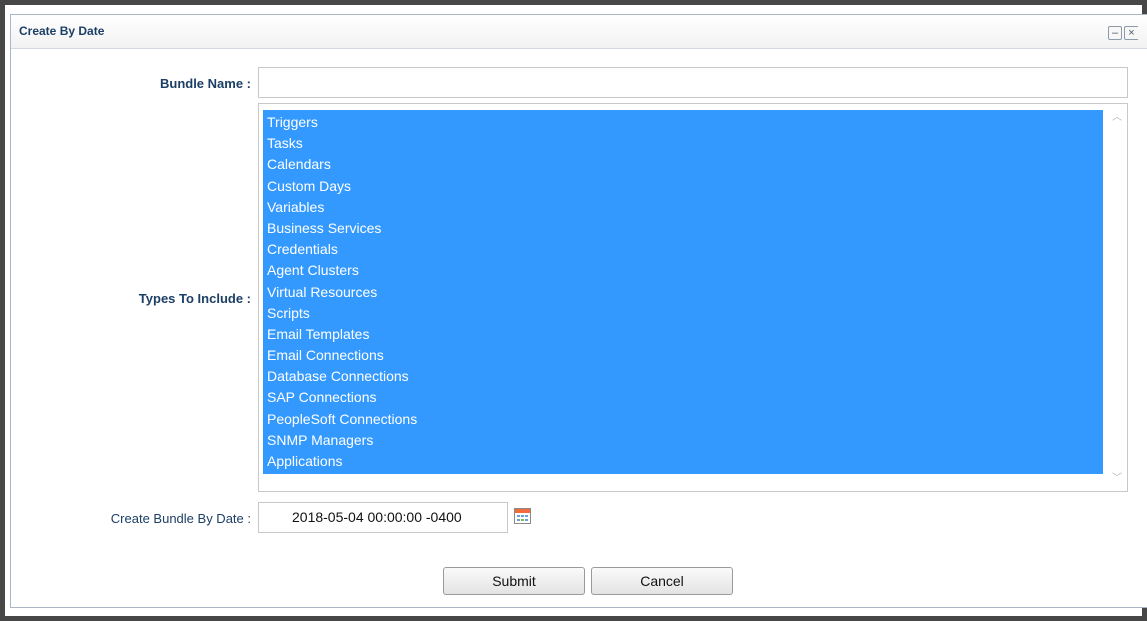 Image resolution: width=1147 pixels, height=621 pixels. I want to click on list-item: Email Templates, so click(683, 334).